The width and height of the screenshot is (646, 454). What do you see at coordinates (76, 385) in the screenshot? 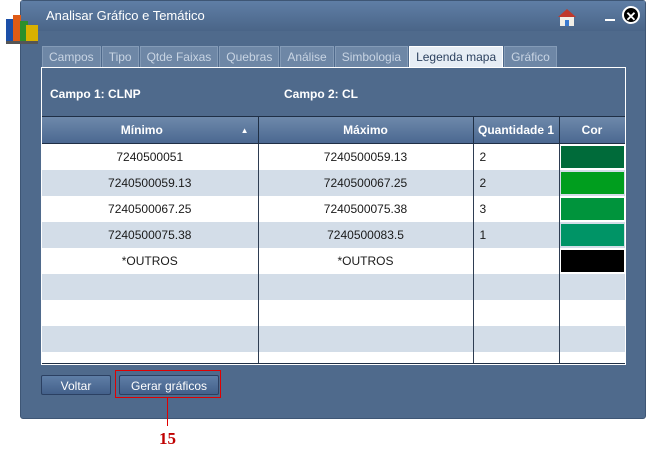
I see `voltar-button: Voltar` at bounding box center [76, 385].